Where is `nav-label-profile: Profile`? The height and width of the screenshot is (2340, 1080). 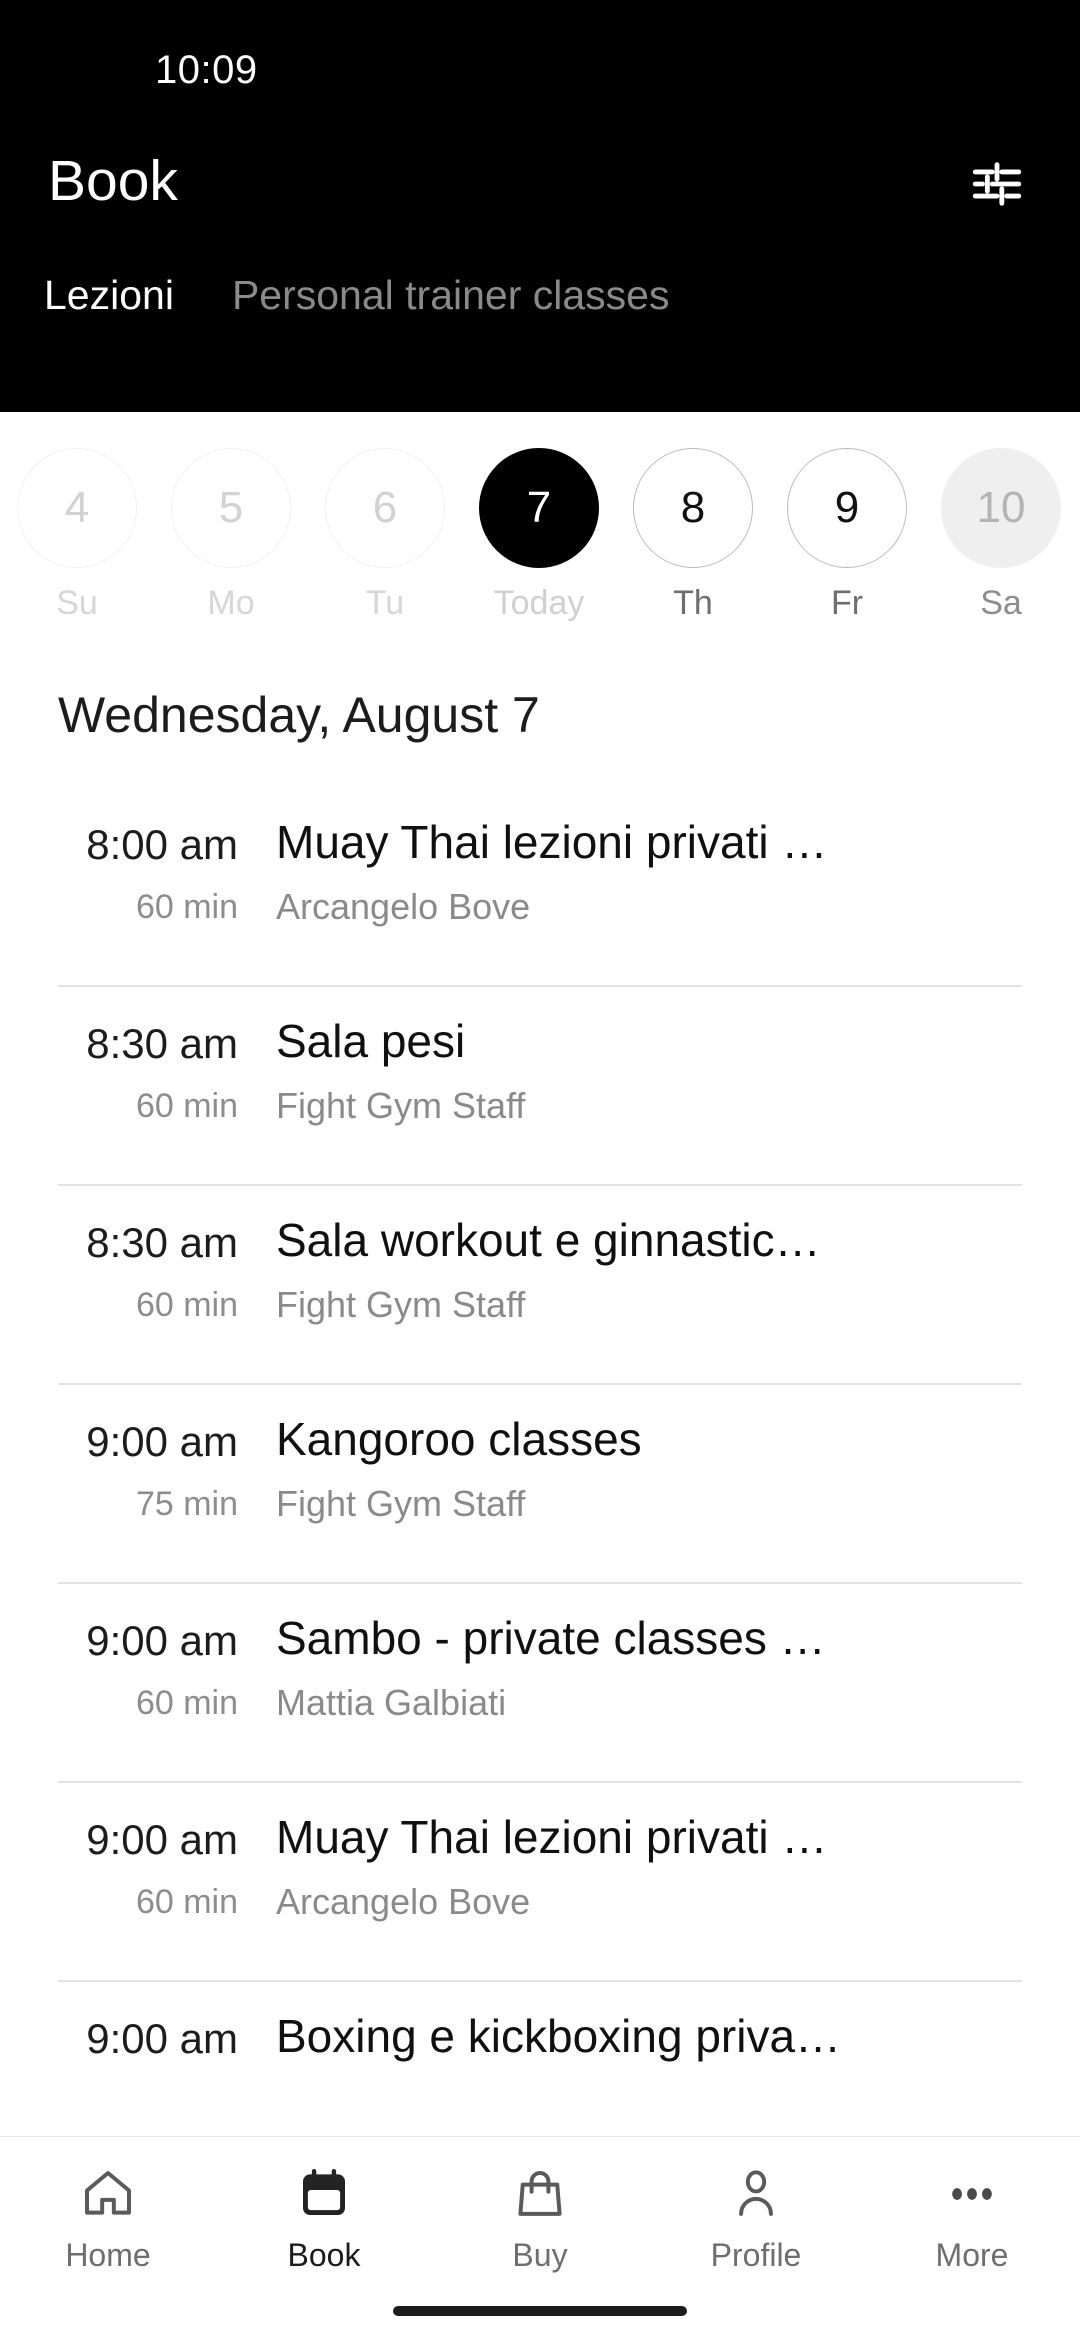
nav-label-profile: Profile is located at coordinates (756, 2255).